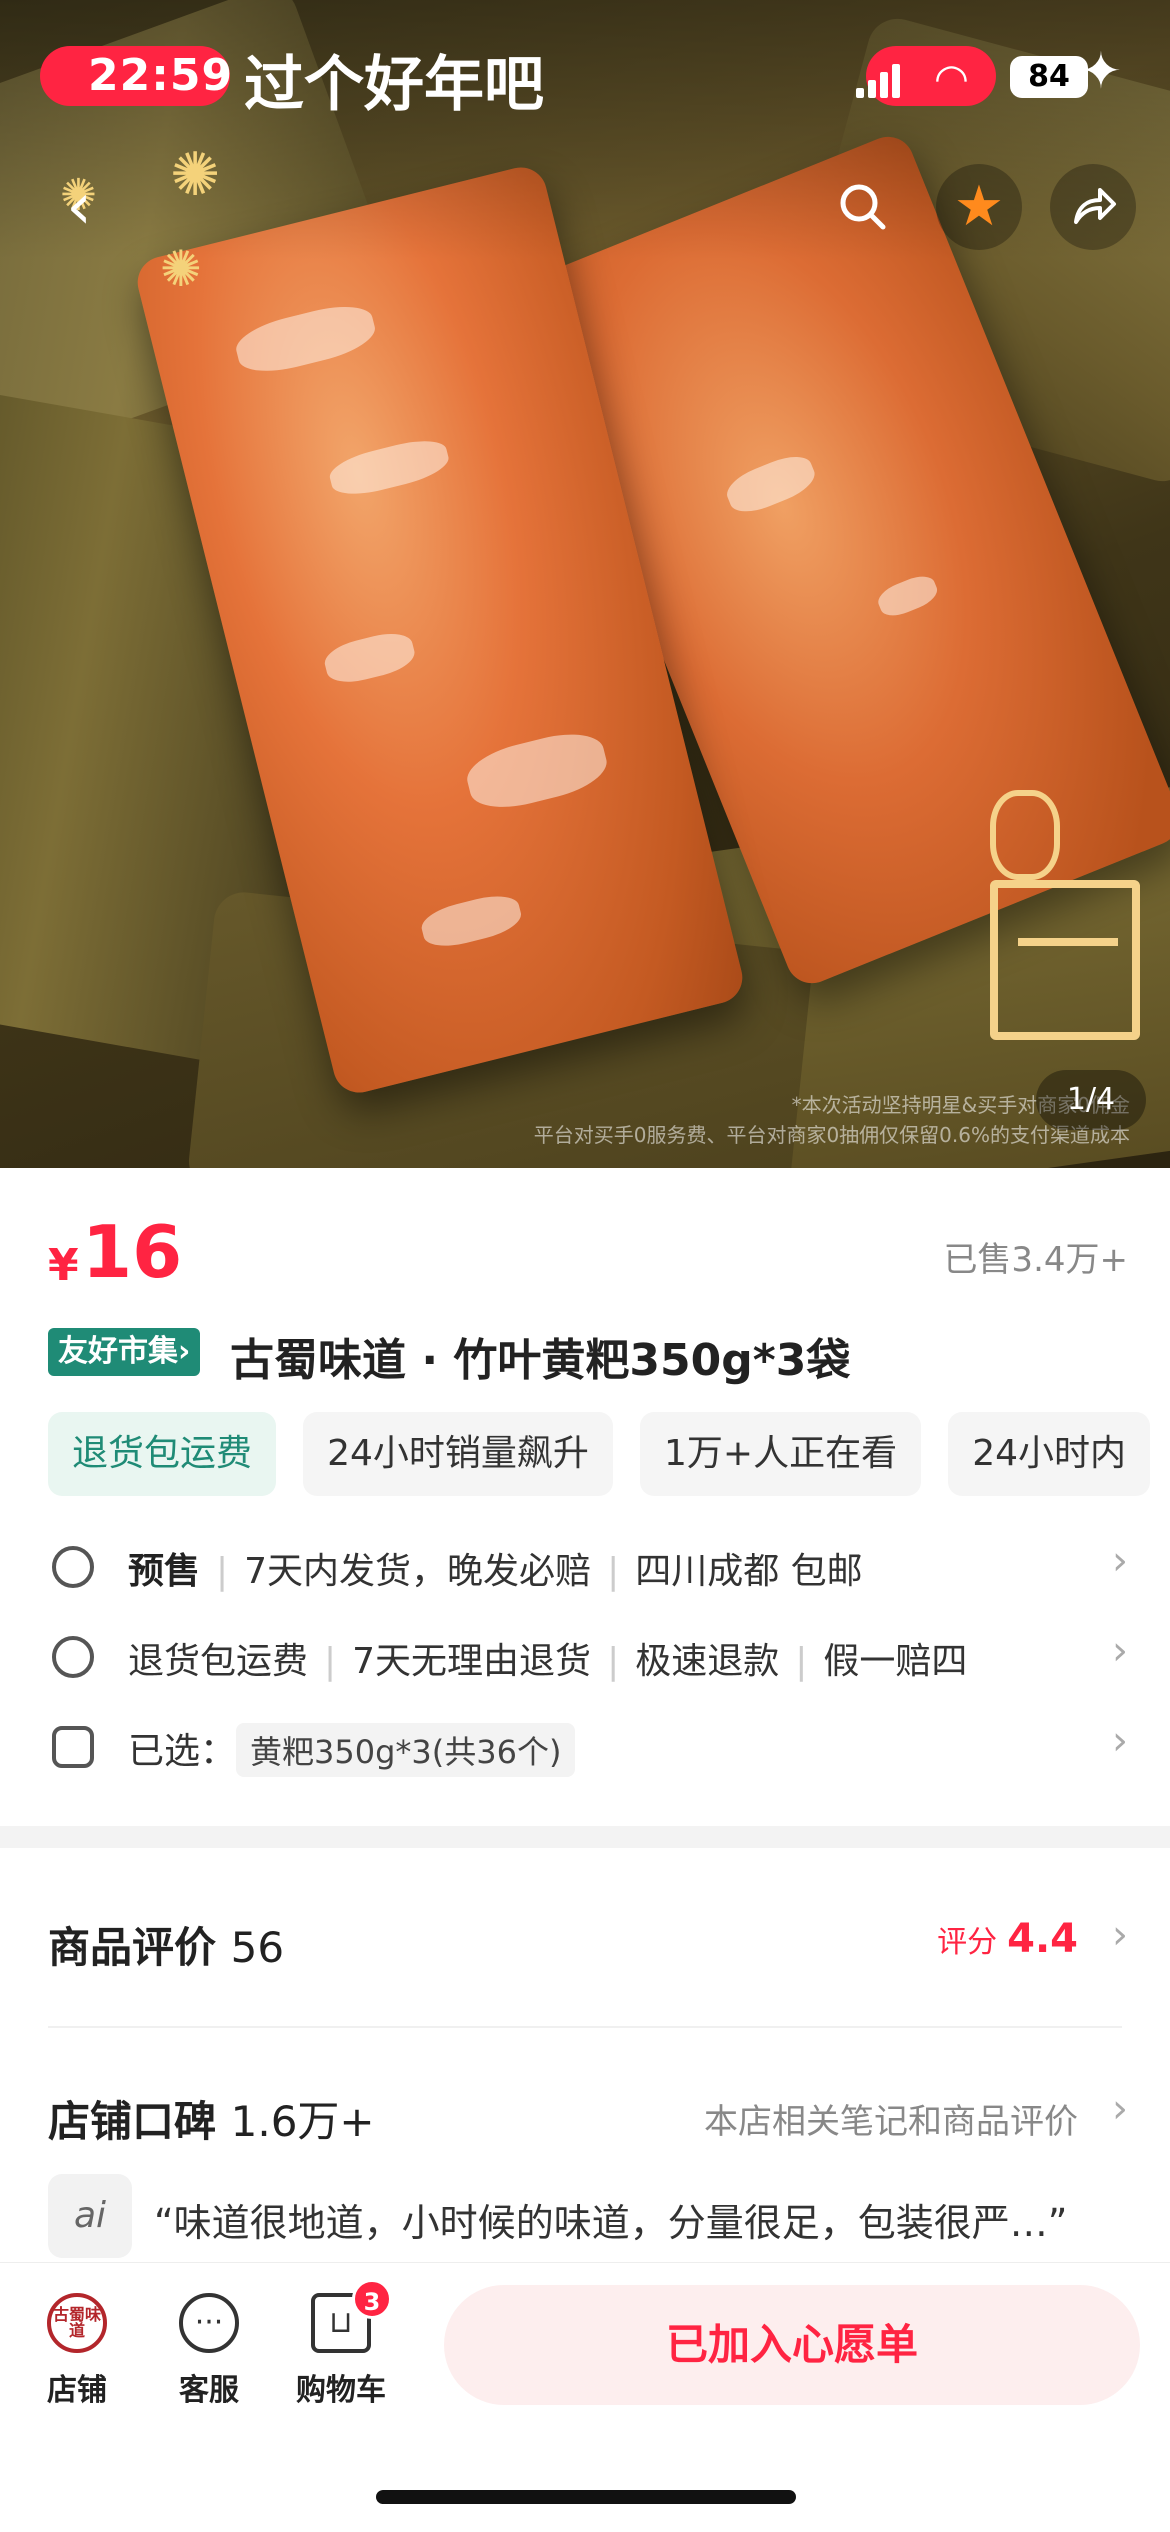  Describe the element at coordinates (302, 2121) in the screenshot. I see `reputation-count: 1.6万+` at that location.